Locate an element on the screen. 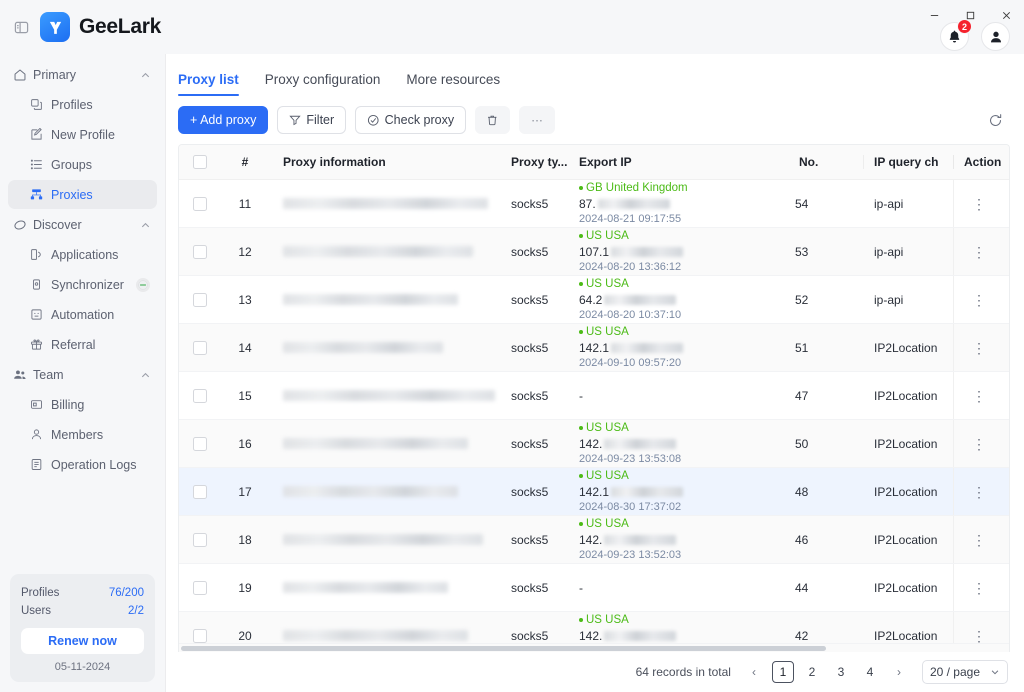  sidebar-group-team: Team is located at coordinates (82, 375).